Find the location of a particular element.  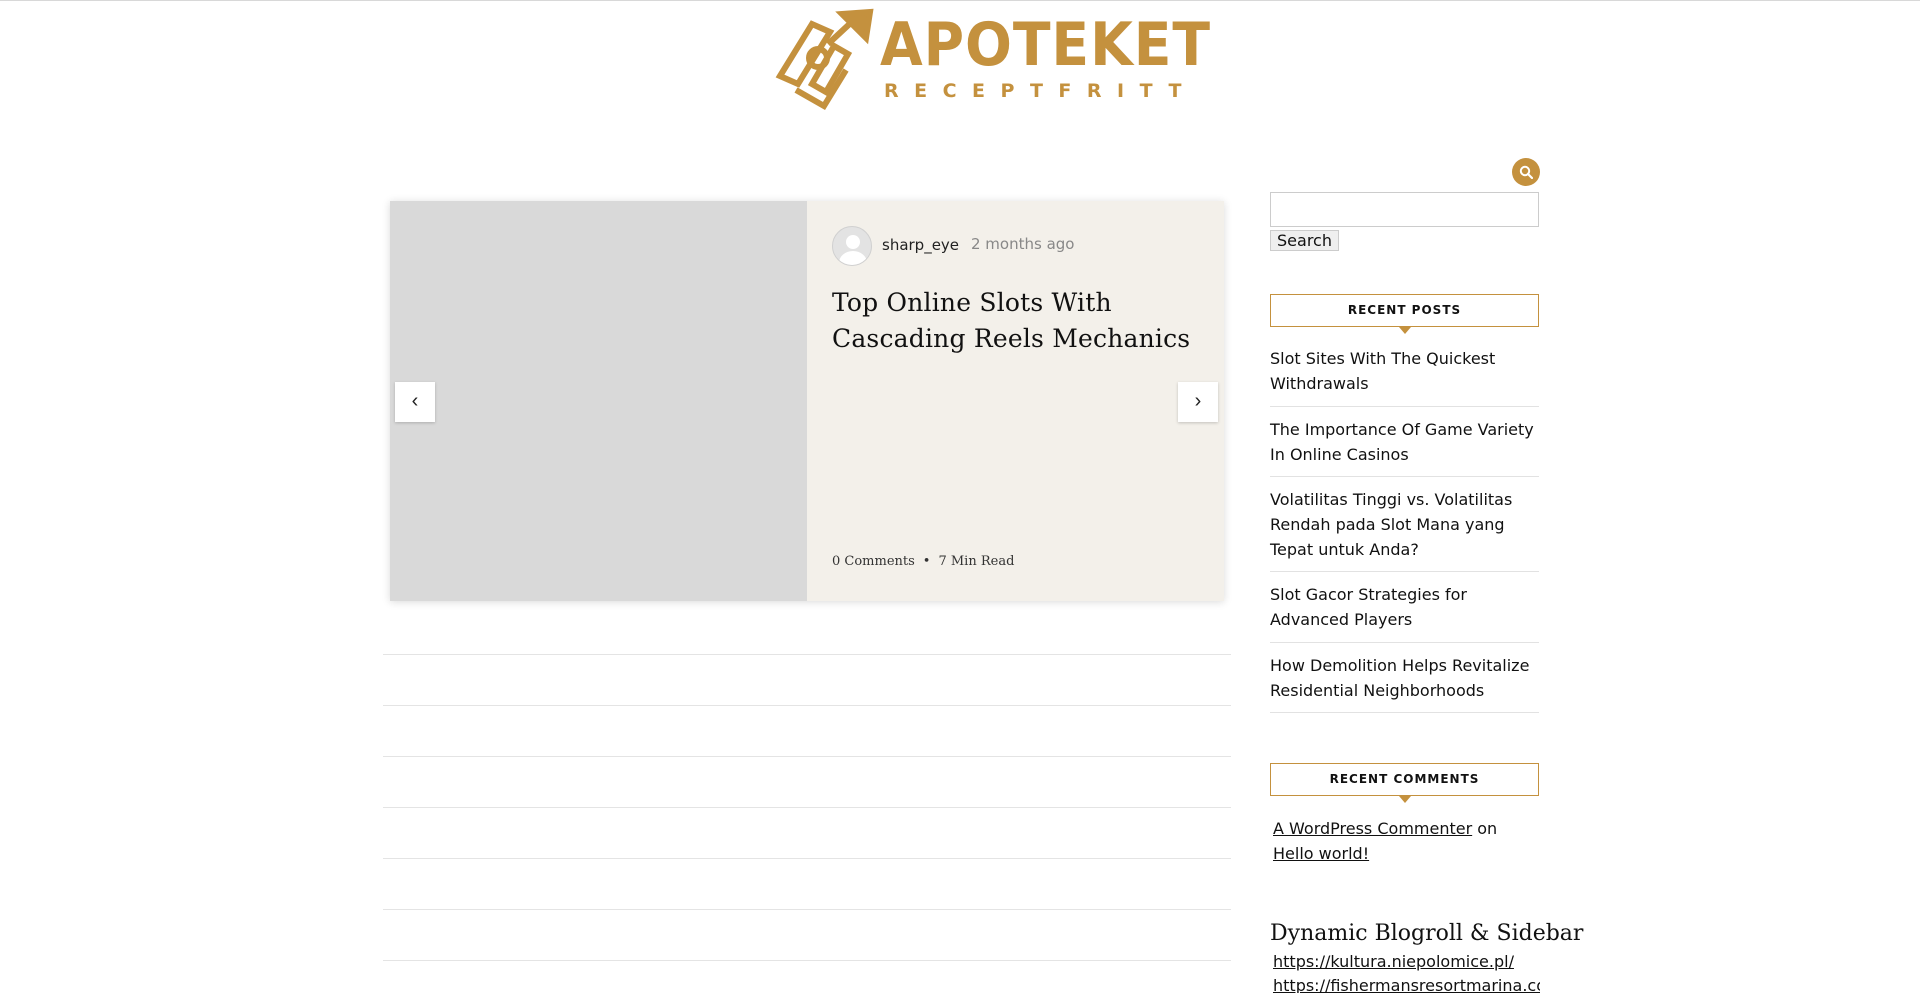

slider-prev-button: ‹ is located at coordinates (415, 402).